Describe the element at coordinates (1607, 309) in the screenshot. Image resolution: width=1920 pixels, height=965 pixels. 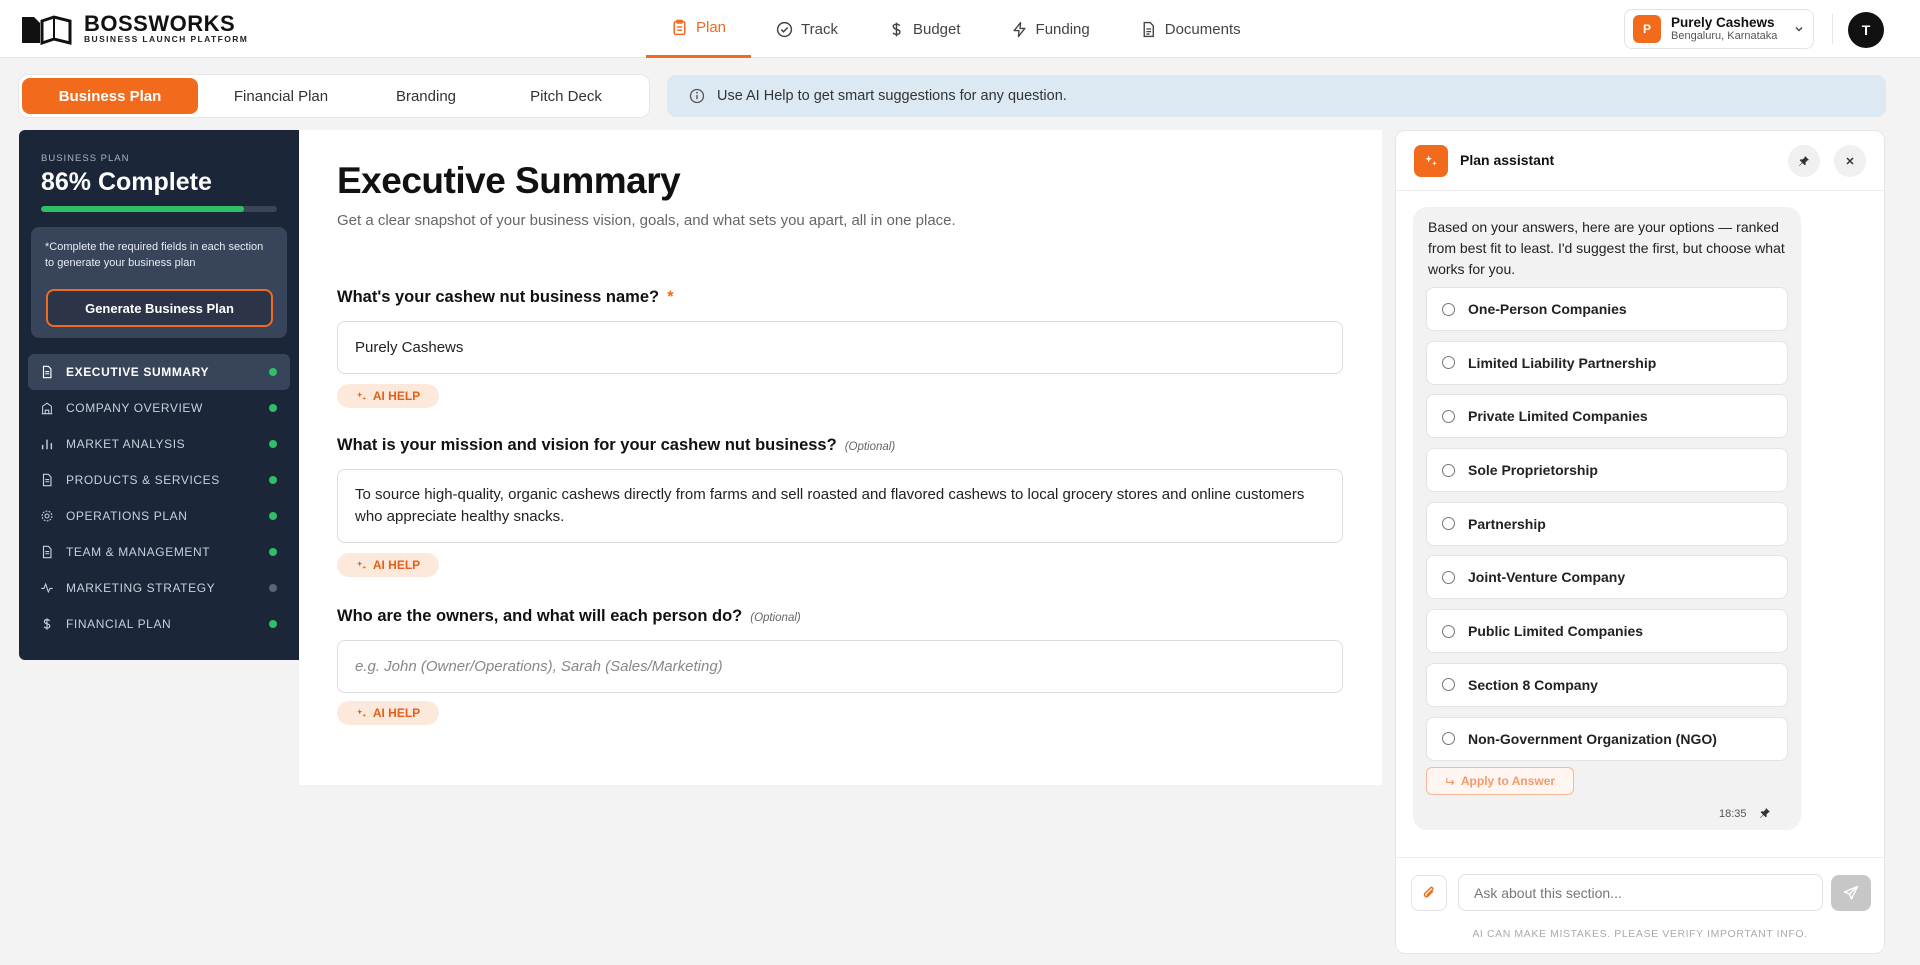
I see `option-item: One-Person Companies` at that location.